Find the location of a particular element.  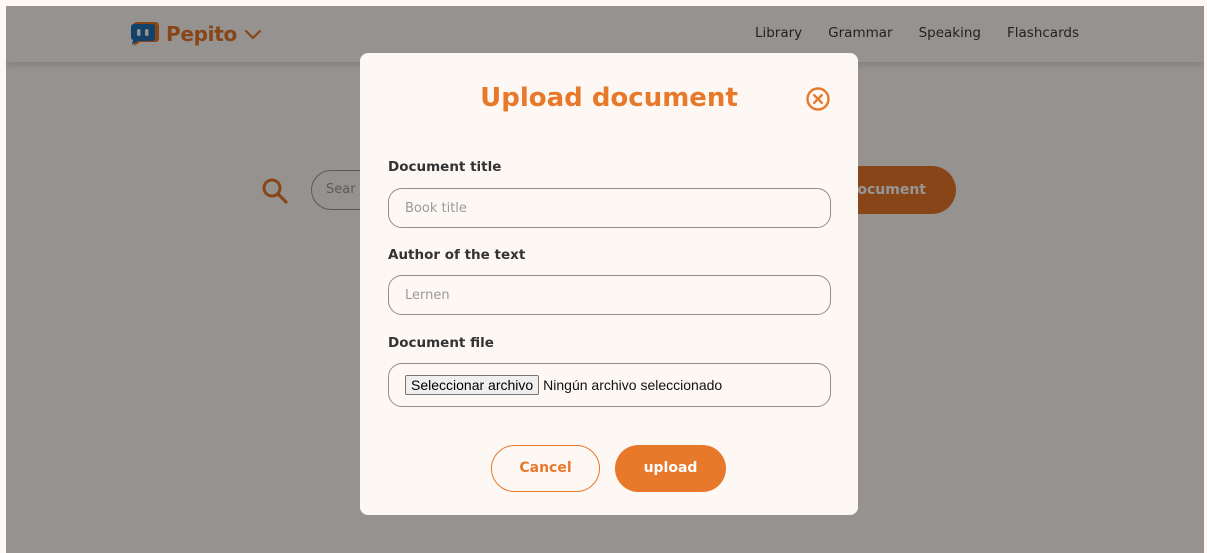

close-icon is located at coordinates (818, 99).